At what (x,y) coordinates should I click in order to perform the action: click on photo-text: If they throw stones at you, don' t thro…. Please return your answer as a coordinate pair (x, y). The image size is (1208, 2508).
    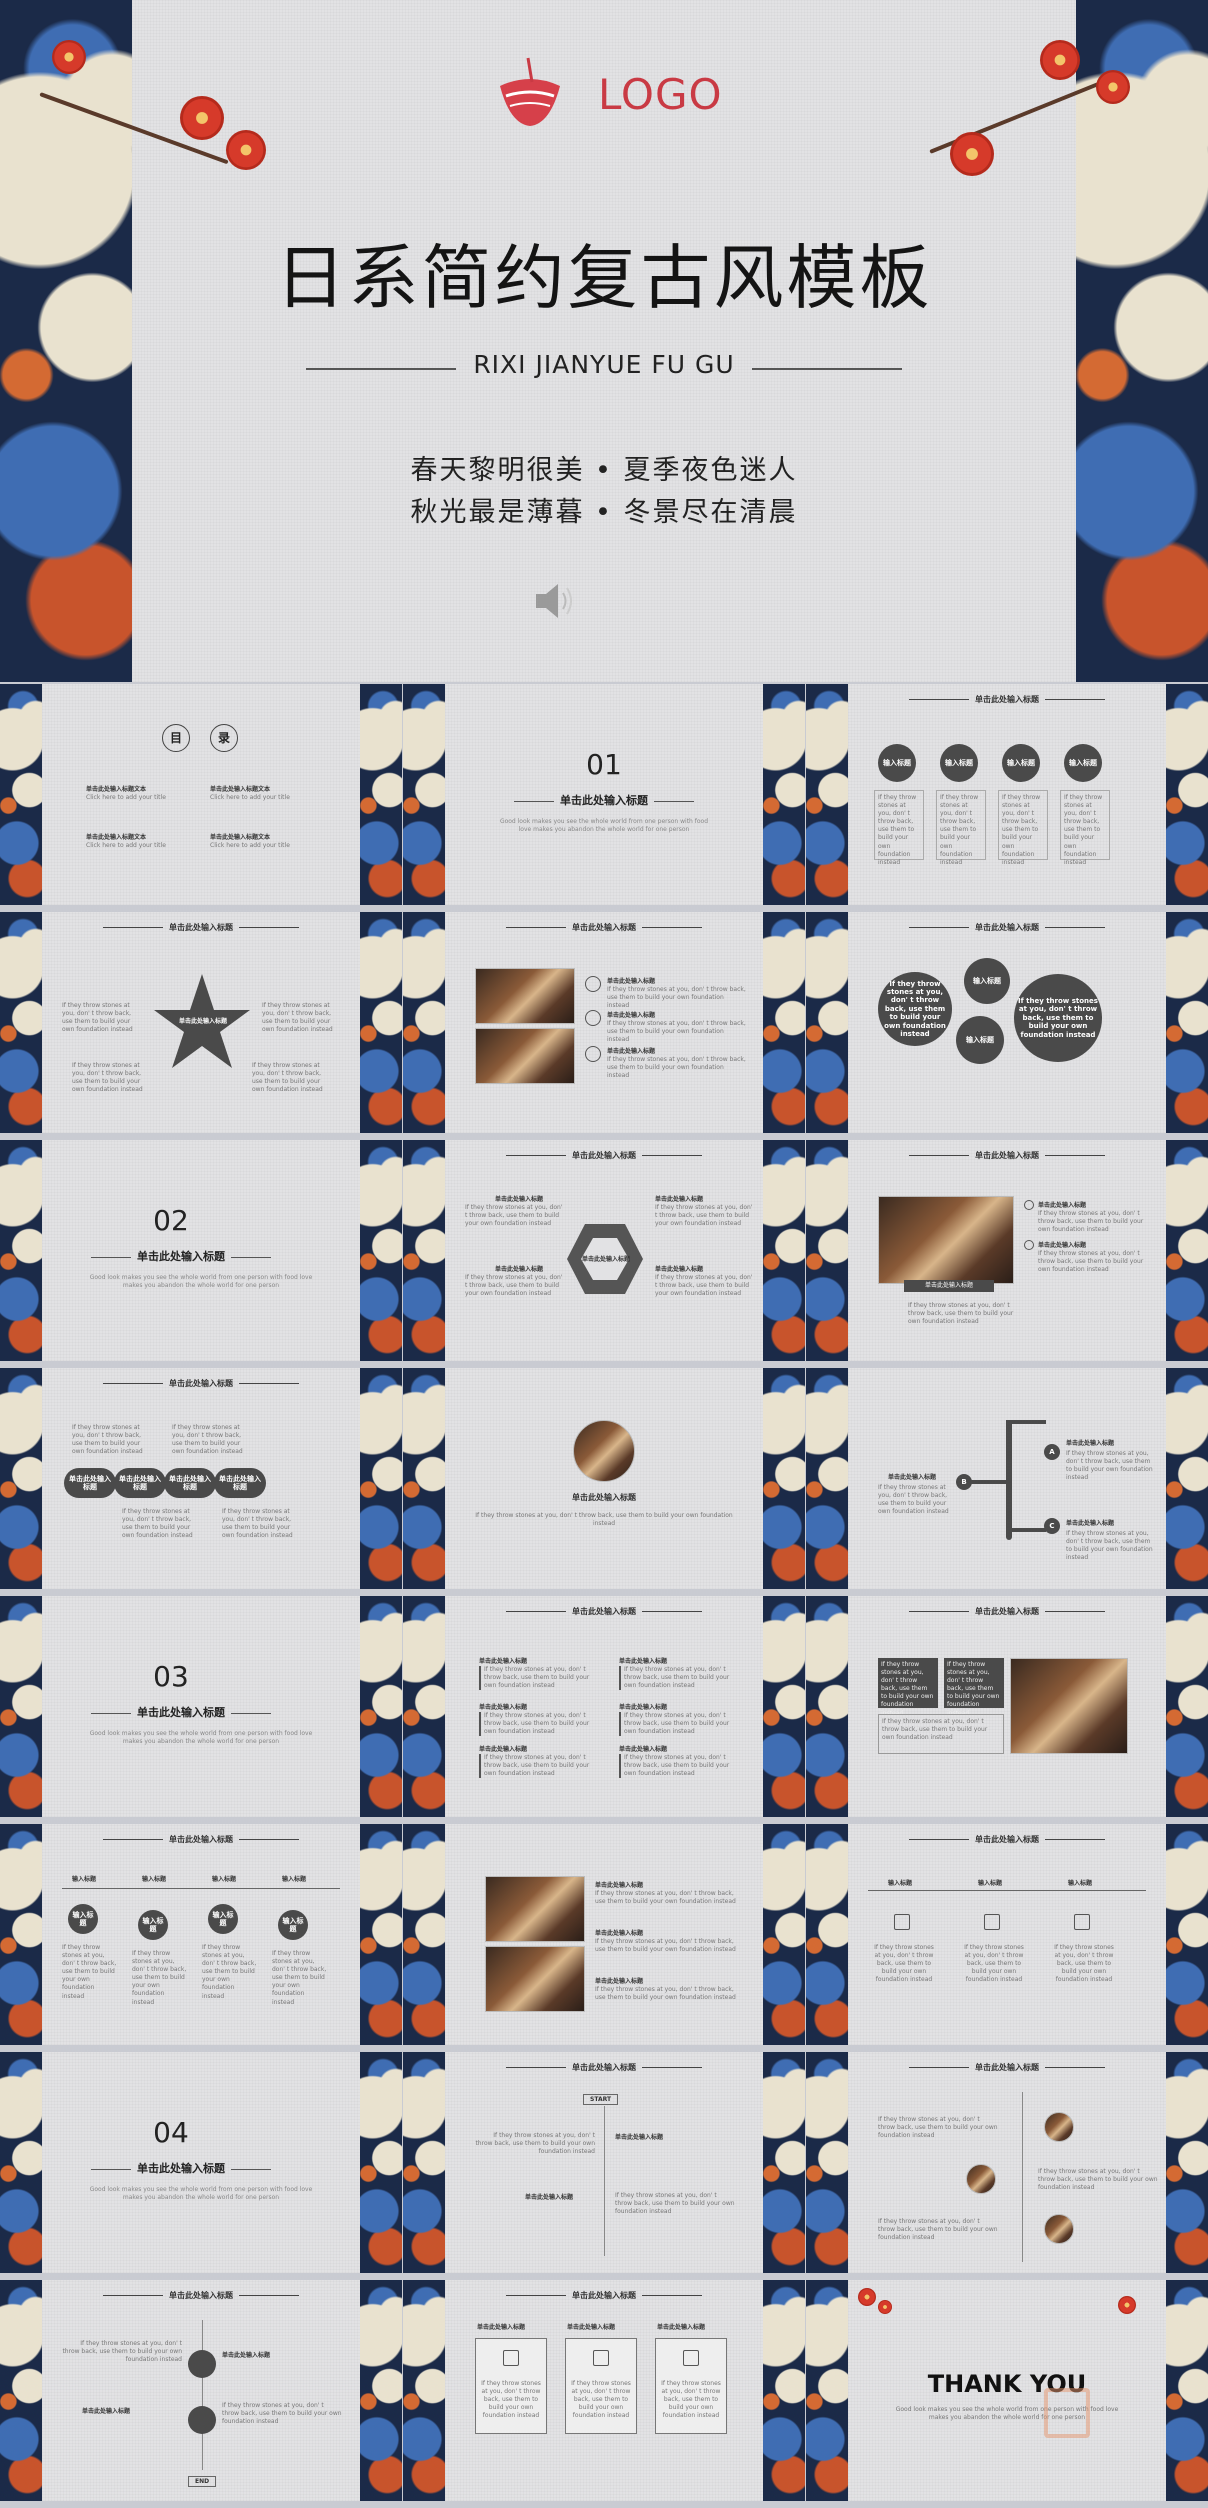
    Looking at the image, I should click on (961, 1314).